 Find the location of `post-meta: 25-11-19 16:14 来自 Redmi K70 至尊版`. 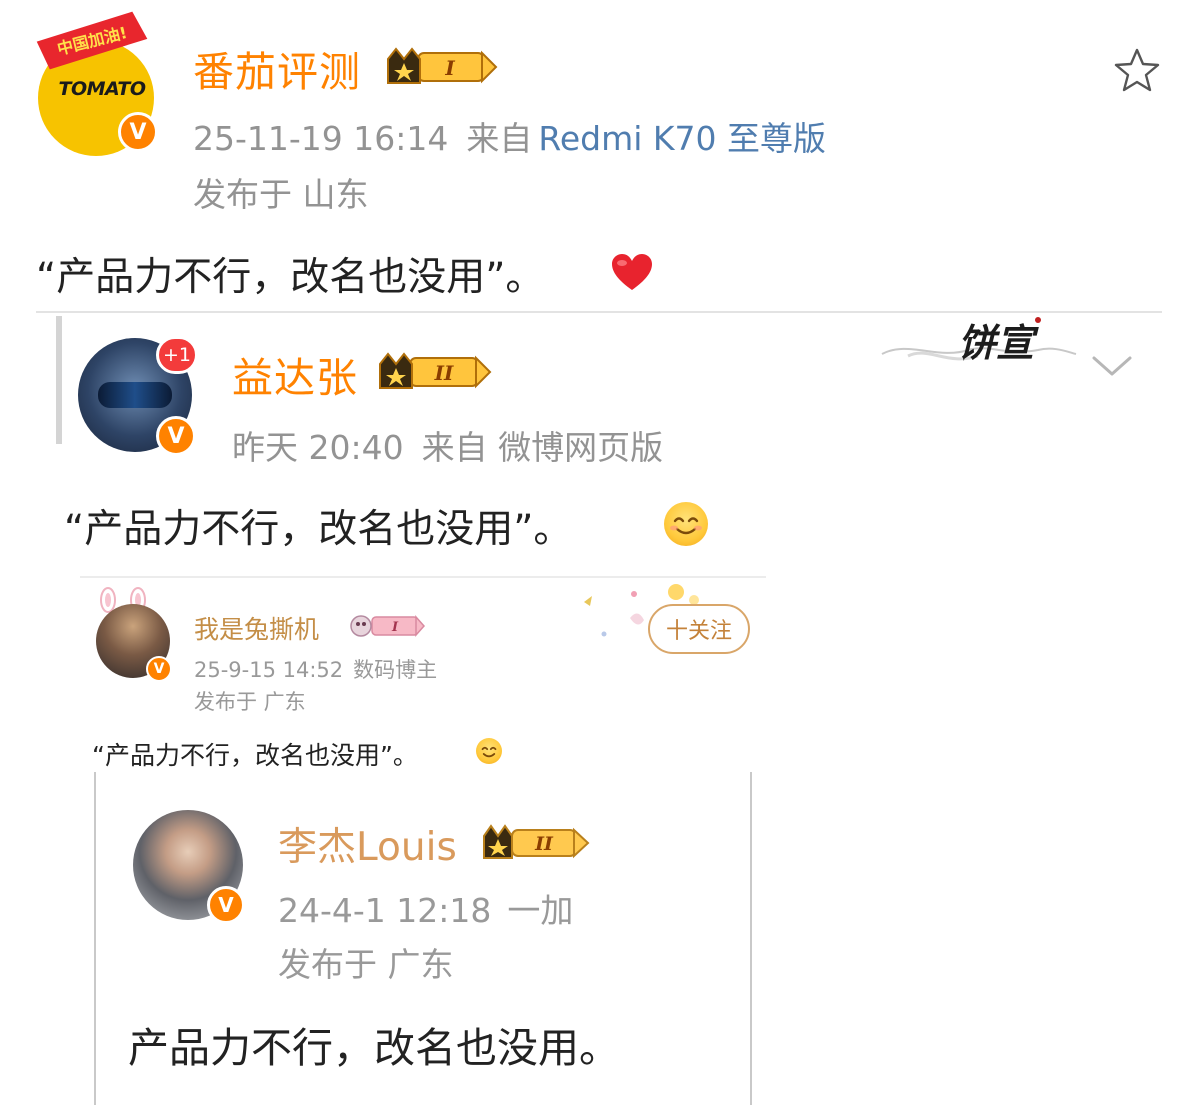

post-meta: 25-11-19 16:14 来自 Redmi K70 至尊版 is located at coordinates (509, 136).